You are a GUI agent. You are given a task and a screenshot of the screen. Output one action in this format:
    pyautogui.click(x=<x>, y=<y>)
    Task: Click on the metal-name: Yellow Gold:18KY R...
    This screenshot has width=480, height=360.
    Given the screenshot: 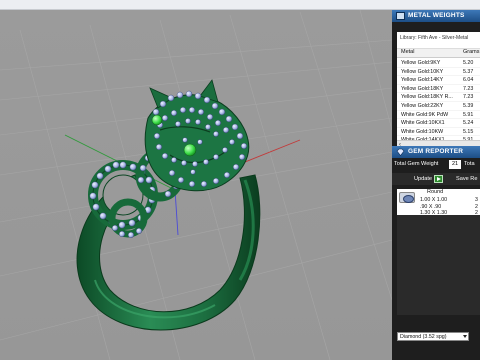 What is the action you would take?
    pyautogui.click(x=427, y=97)
    